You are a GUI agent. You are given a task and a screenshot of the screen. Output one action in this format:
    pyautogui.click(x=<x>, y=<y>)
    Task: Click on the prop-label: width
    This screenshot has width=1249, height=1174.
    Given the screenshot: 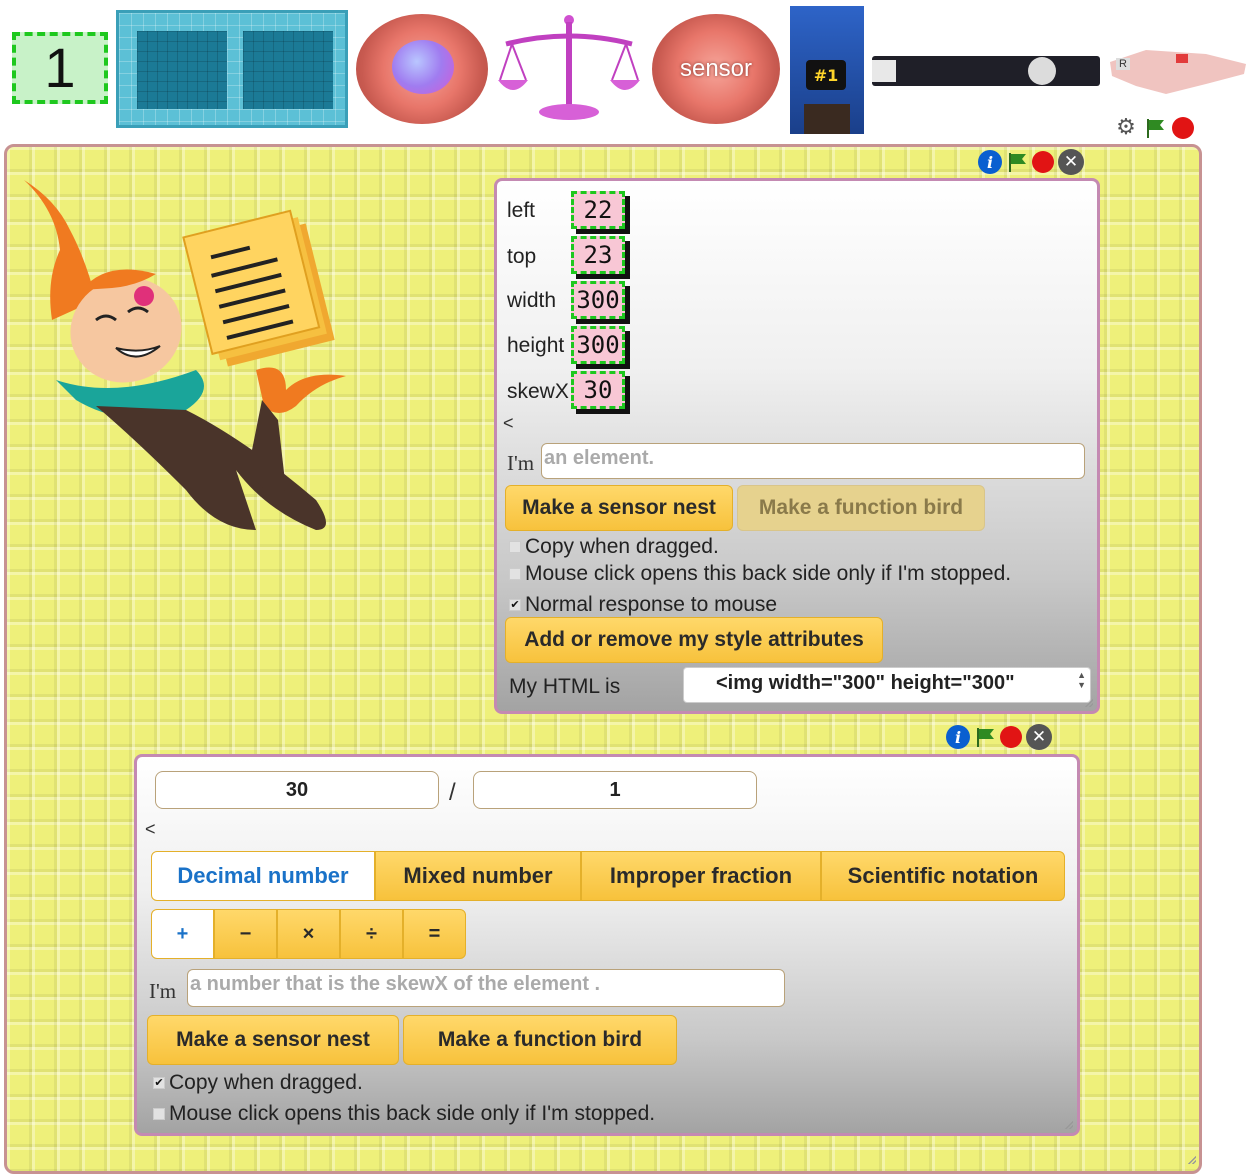 What is the action you would take?
    pyautogui.click(x=532, y=300)
    